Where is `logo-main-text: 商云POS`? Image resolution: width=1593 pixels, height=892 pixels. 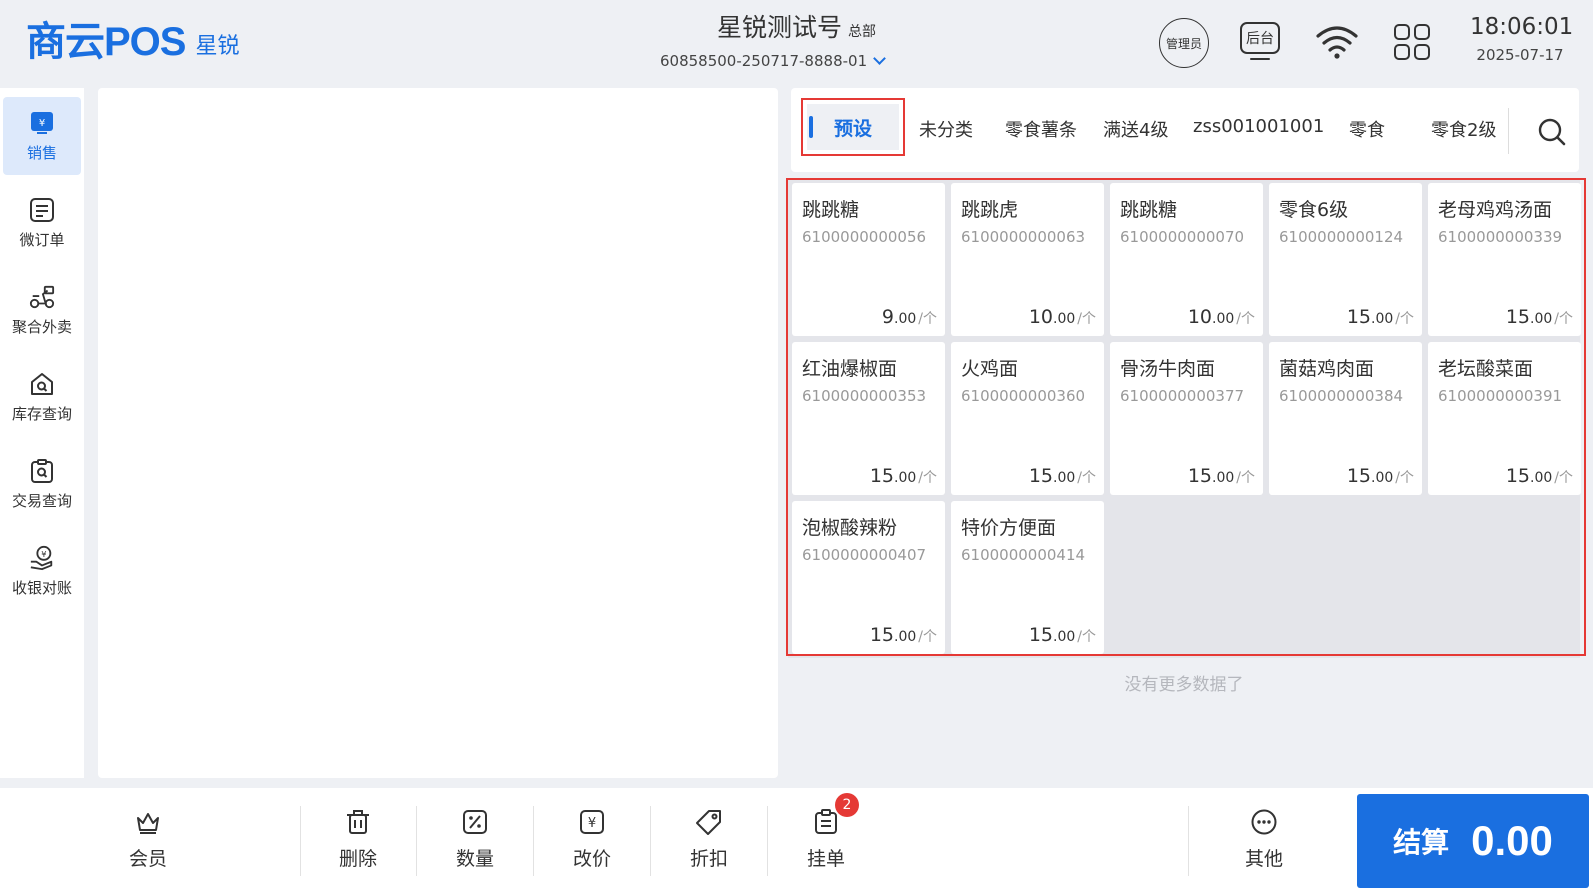 logo-main-text: 商云POS is located at coordinates (106, 42).